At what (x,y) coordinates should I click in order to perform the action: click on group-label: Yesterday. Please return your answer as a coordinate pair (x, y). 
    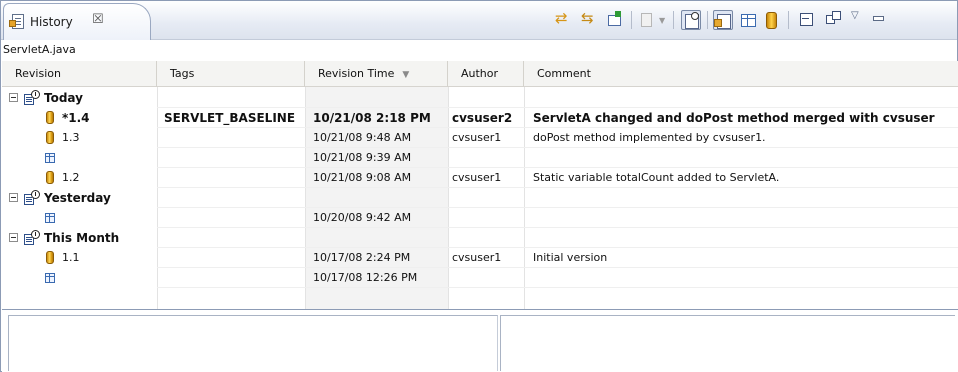
    Looking at the image, I should click on (77, 198).